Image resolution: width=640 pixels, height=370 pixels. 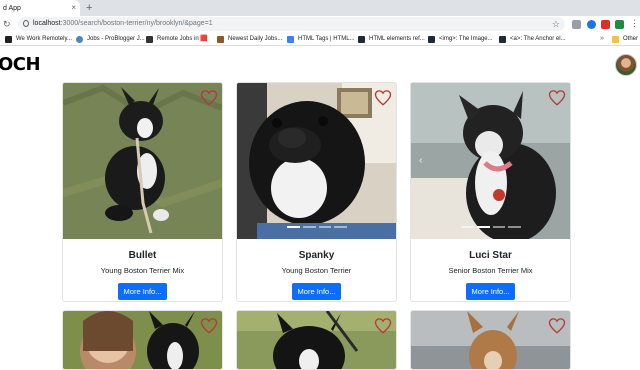 What do you see at coordinates (177, 39) in the screenshot?
I see `bookmark-item: Remote Jobs in 🟥` at bounding box center [177, 39].